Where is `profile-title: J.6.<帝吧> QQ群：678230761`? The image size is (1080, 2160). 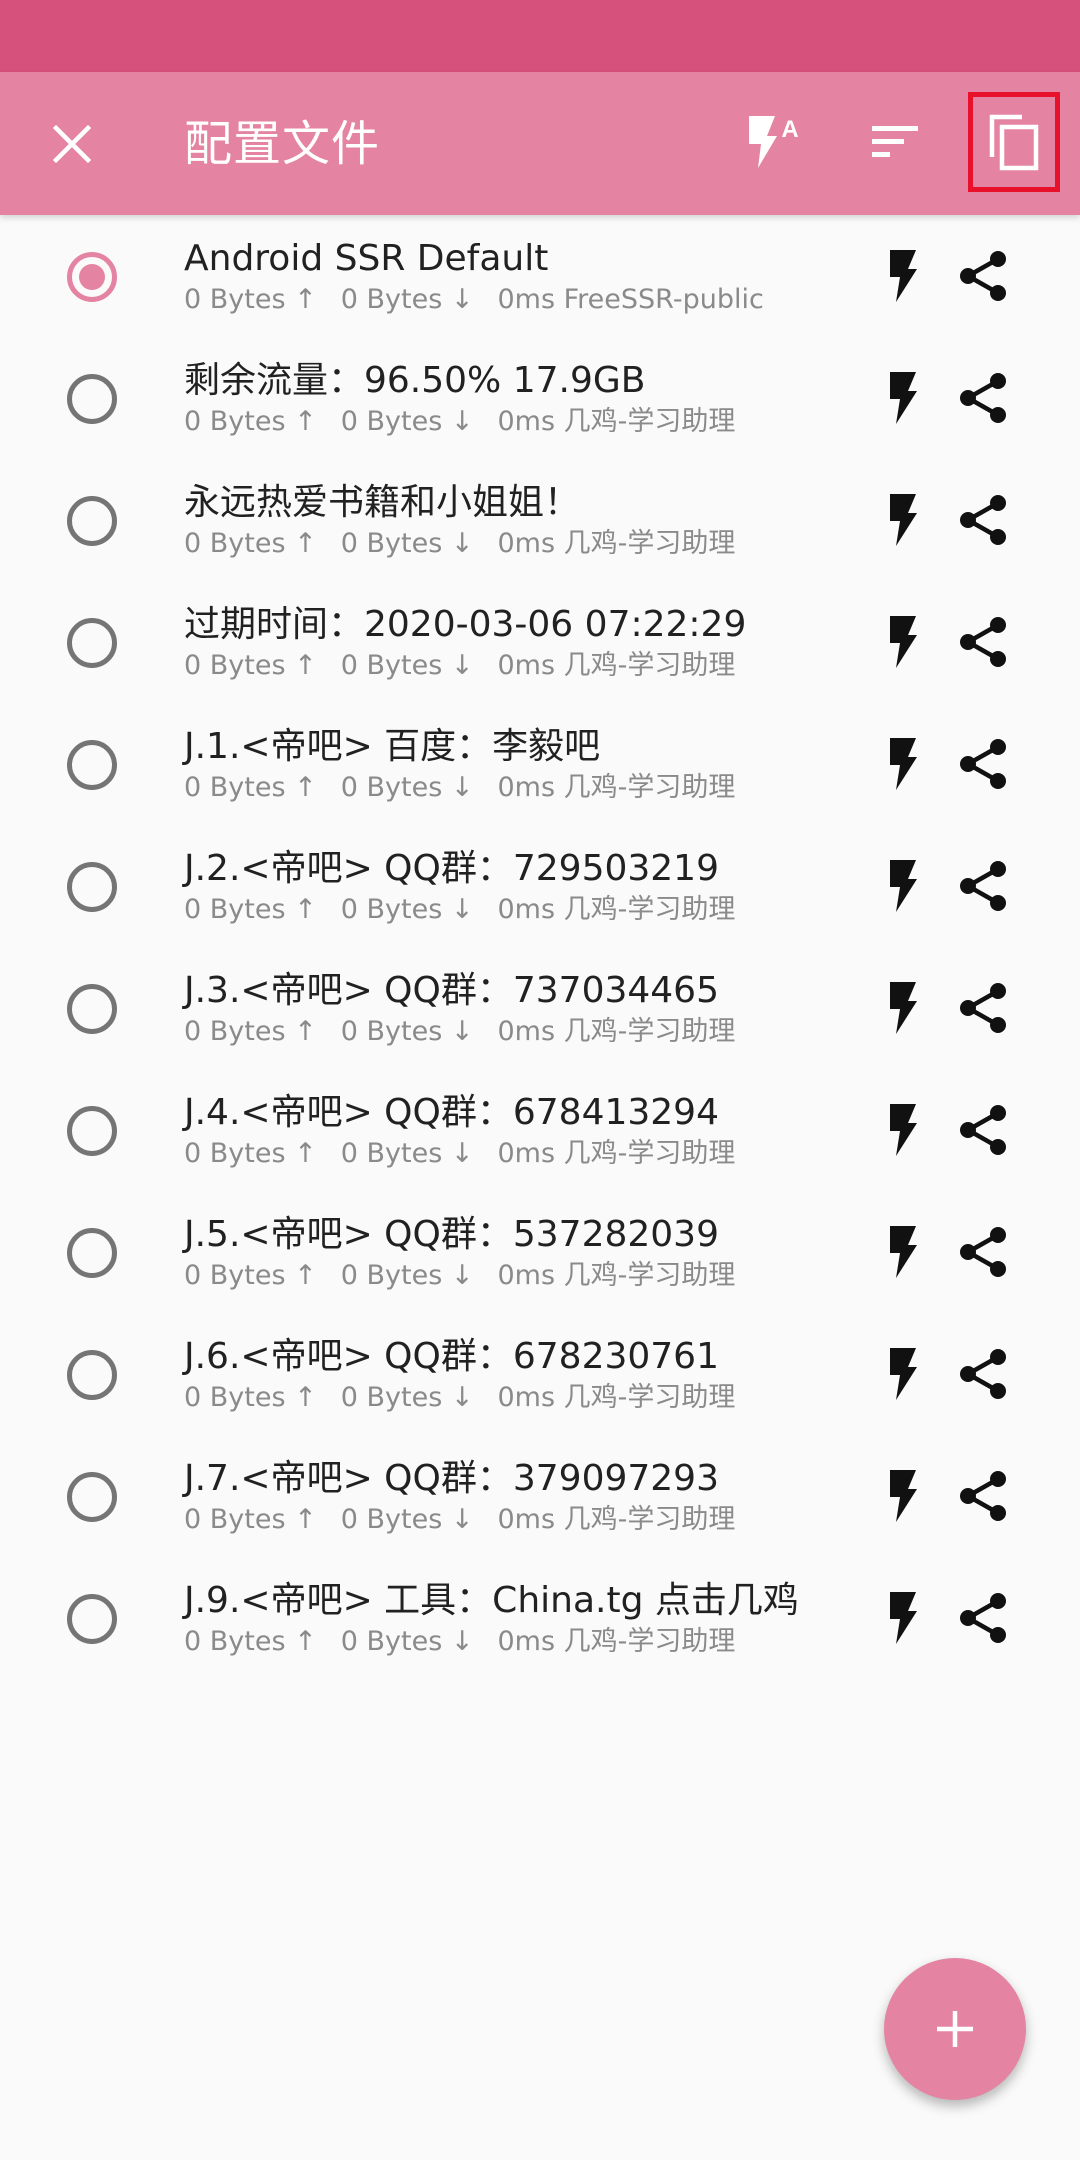 profile-title: J.6.<帝吧> QQ群：678230761 is located at coordinates (451, 1356).